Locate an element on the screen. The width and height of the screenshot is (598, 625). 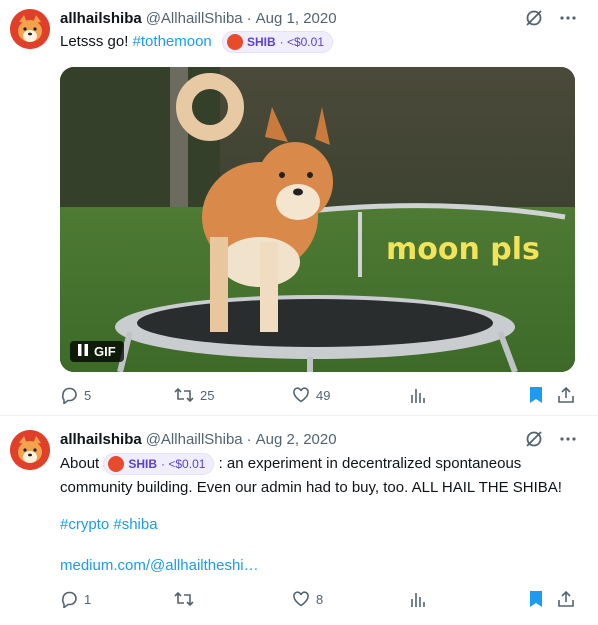
like-count: 8 is located at coordinates (320, 599).